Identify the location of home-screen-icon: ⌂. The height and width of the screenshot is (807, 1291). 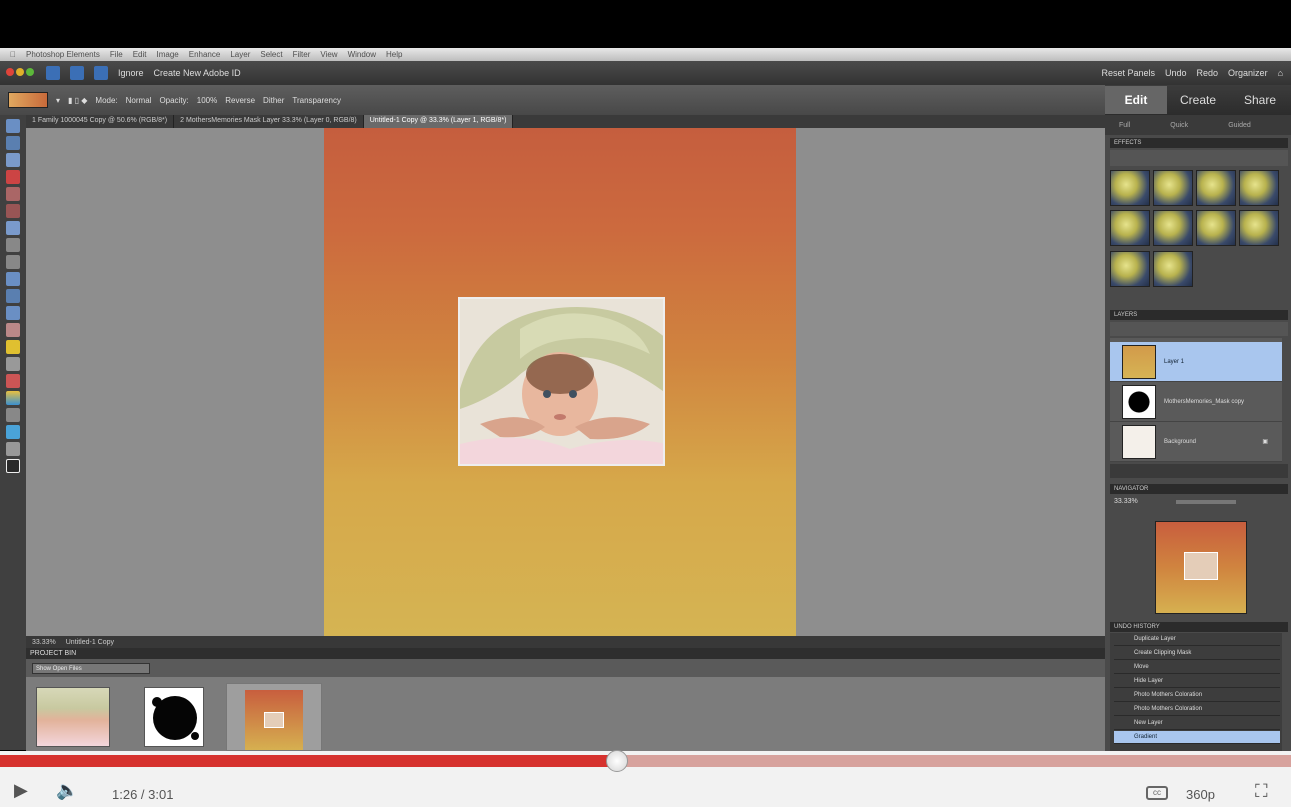
(1280, 73).